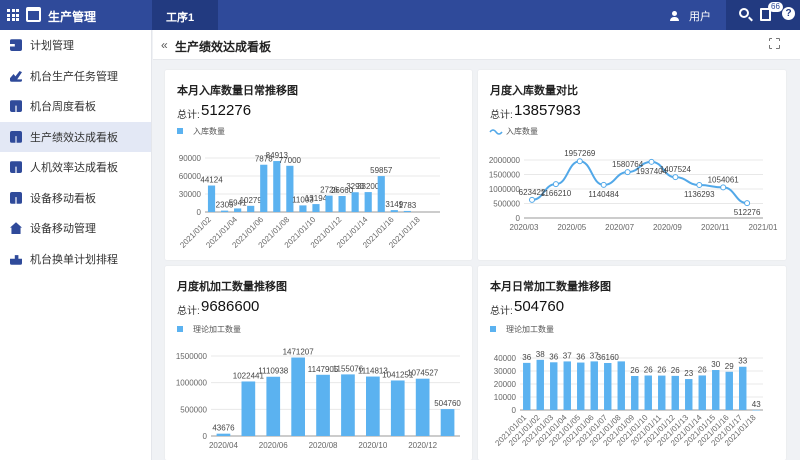 The image size is (800, 460). What do you see at coordinates (63, 198) in the screenshot?
I see `sidebar-item-label: 设备移动看板` at bounding box center [63, 198].